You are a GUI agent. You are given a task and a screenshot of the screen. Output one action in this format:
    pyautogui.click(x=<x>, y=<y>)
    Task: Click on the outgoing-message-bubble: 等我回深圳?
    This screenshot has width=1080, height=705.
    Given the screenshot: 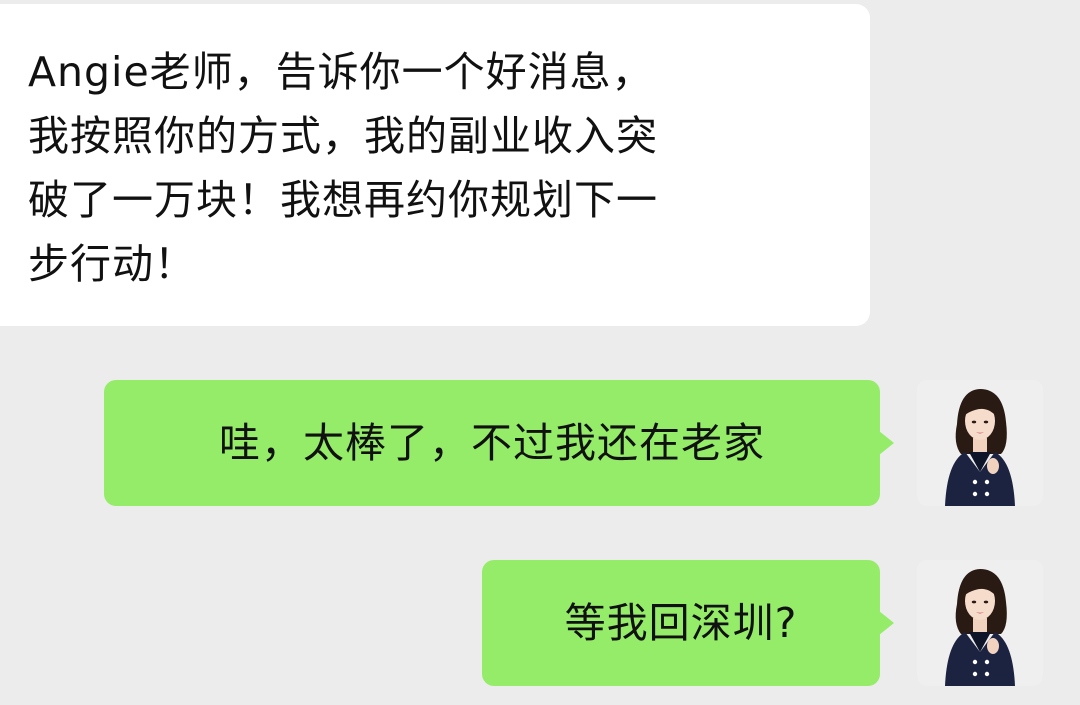 What is the action you would take?
    pyautogui.click(x=688, y=623)
    